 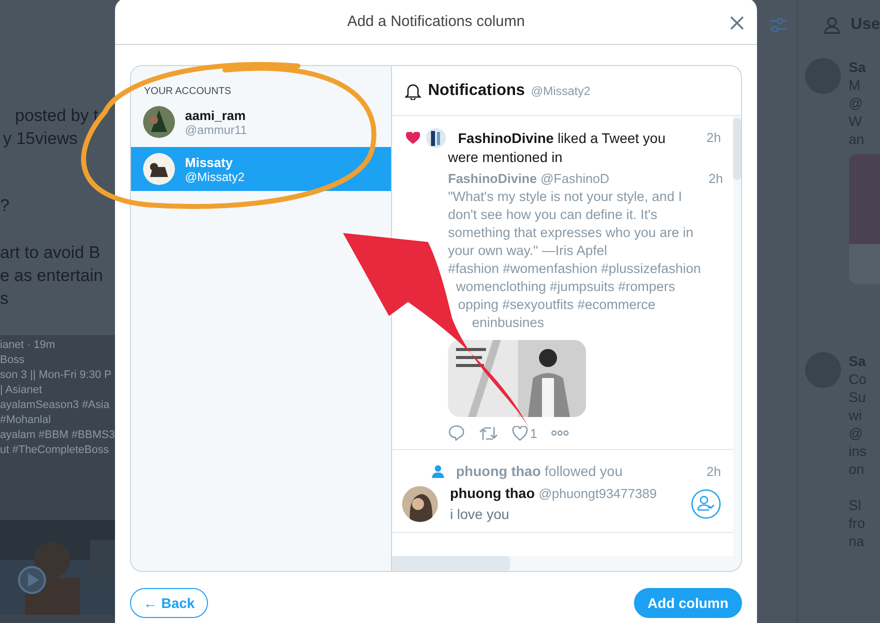 I want to click on notification-text: were mentioned in, so click(x=505, y=157).